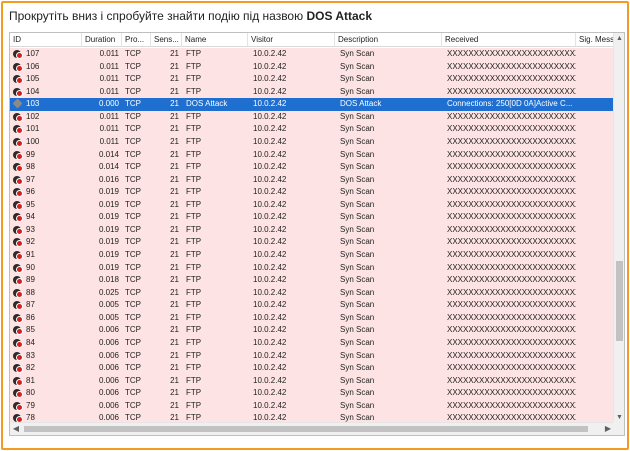 This screenshot has height=451, width=630. What do you see at coordinates (16, 429) in the screenshot?
I see `scroll-left-icon: ◀` at bounding box center [16, 429].